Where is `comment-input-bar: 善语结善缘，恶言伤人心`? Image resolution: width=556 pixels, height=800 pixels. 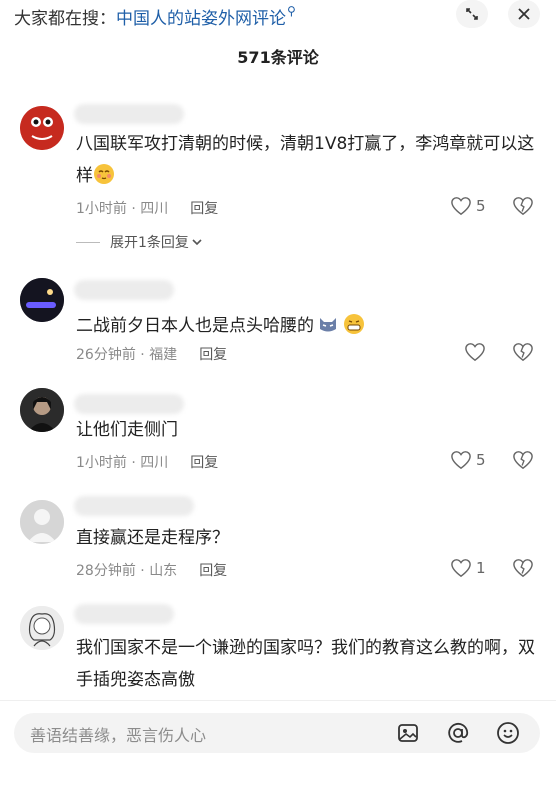
comment-input-bar: 善语结善缘，恶言伤人心 is located at coordinates (278, 730).